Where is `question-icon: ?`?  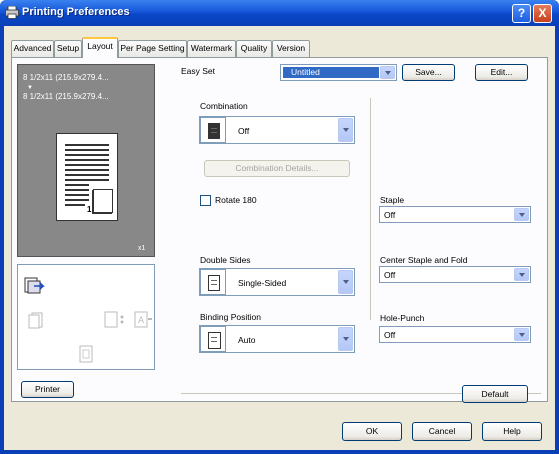
question-icon: ? is located at coordinates (521, 13).